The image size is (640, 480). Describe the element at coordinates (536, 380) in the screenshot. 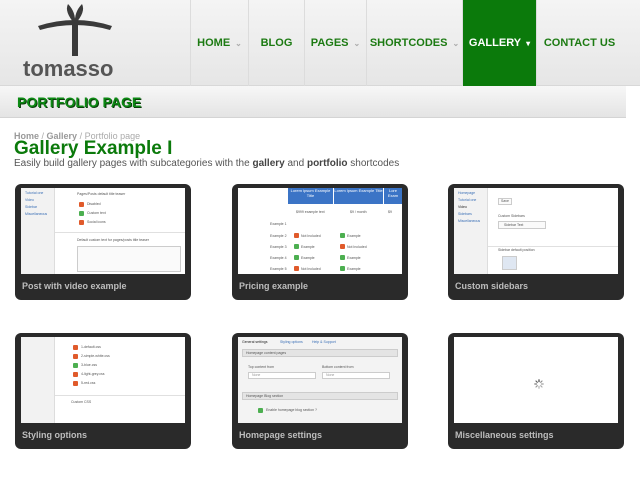

I see `card-thumbnail` at that location.